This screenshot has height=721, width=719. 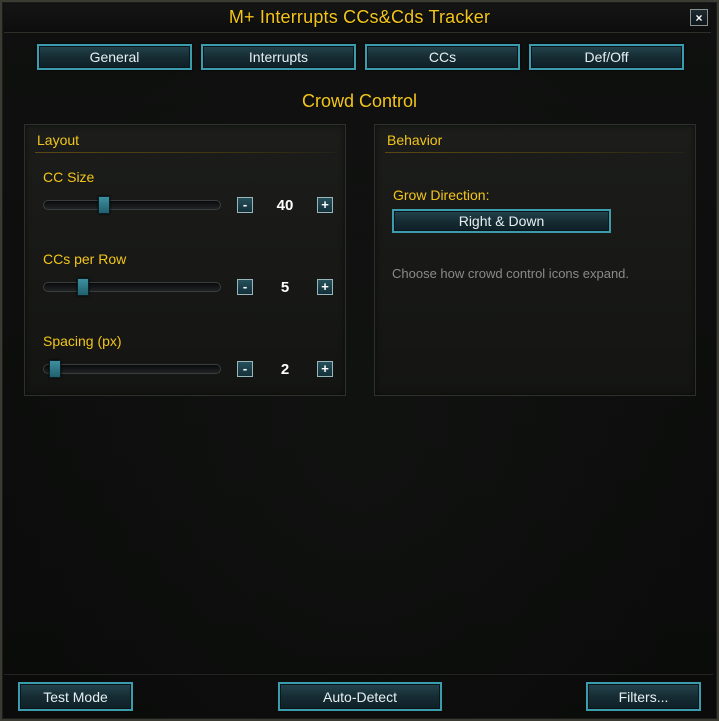 What do you see at coordinates (359, 101) in the screenshot?
I see `section-title: Crowd Control` at bounding box center [359, 101].